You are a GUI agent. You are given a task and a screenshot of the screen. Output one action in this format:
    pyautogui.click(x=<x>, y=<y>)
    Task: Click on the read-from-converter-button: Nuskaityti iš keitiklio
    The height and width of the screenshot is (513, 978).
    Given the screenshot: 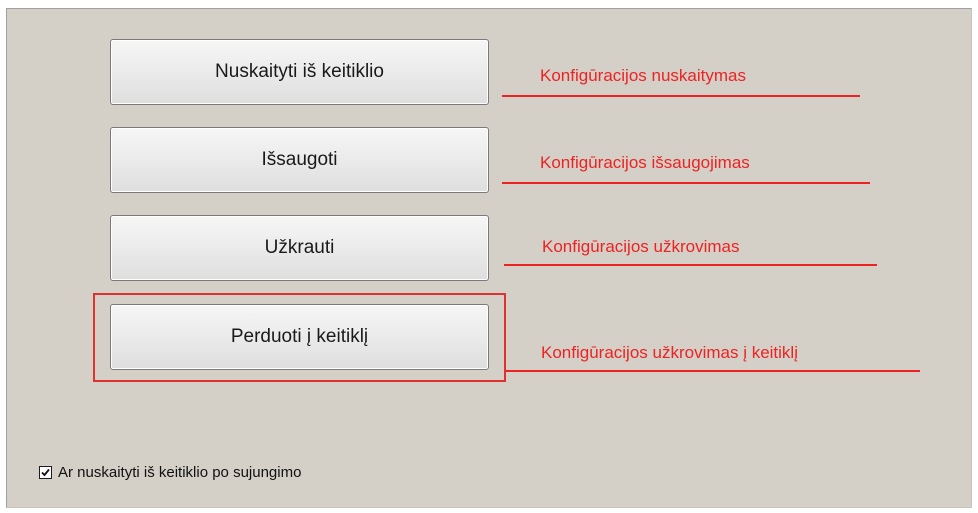 What is the action you would take?
    pyautogui.click(x=299, y=72)
    